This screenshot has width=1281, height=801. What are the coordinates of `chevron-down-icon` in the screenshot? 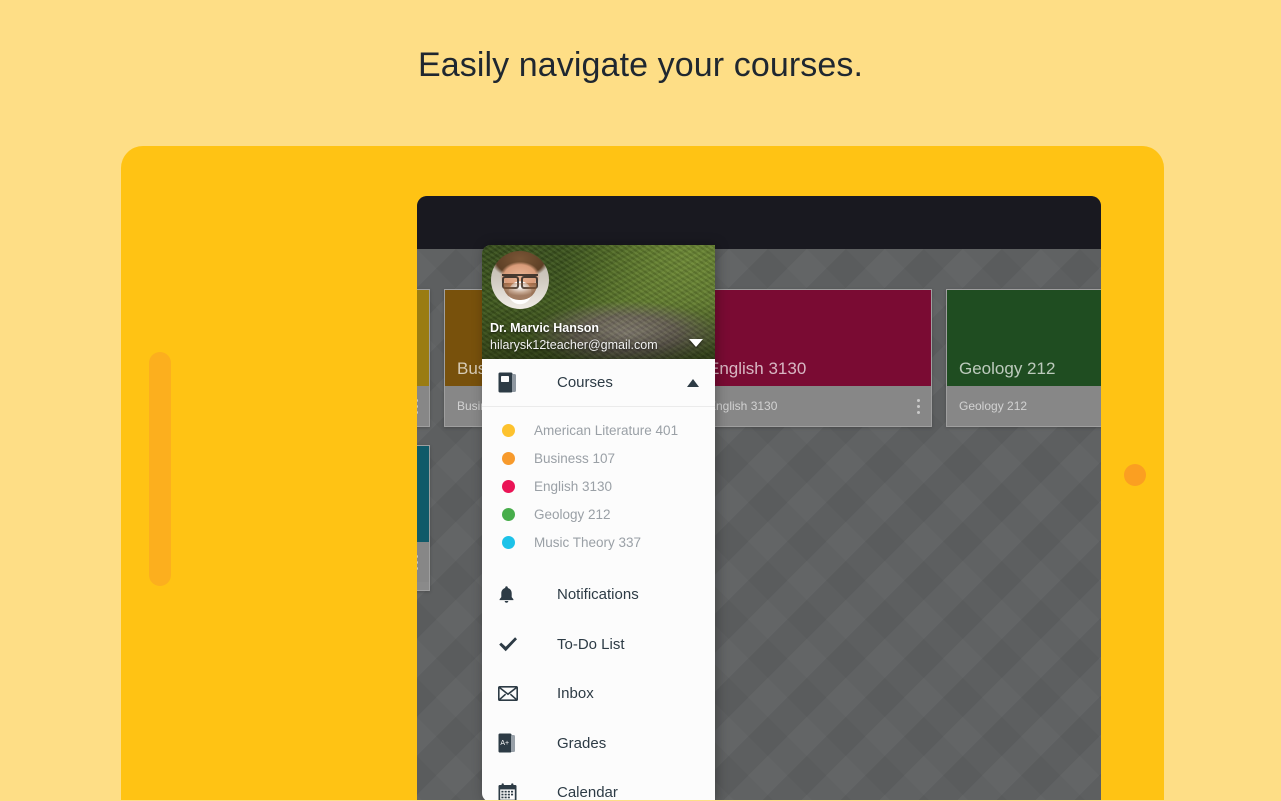 It's located at (696, 343).